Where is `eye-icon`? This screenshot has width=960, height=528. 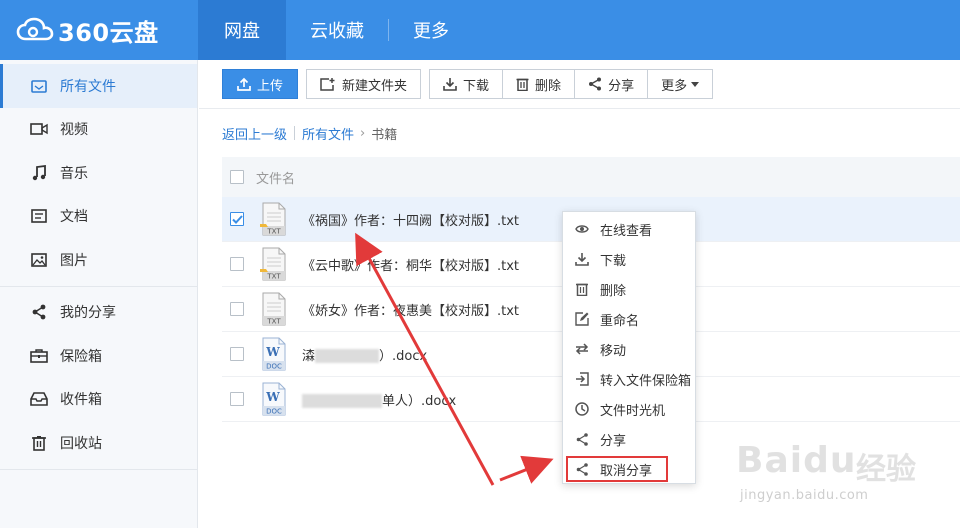
eye-icon is located at coordinates (582, 229).